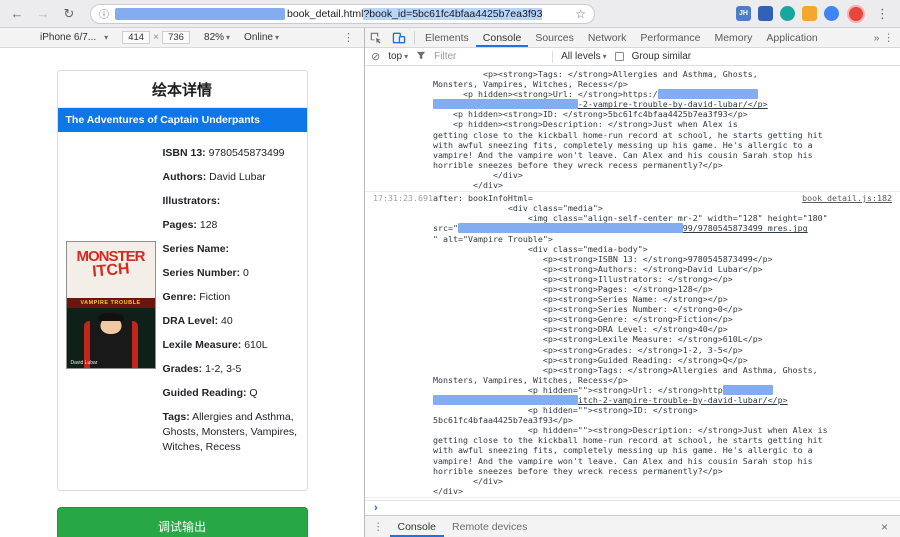 This screenshot has width=900, height=537. Describe the element at coordinates (43, 13) in the screenshot. I see `forward-icon: →` at that location.